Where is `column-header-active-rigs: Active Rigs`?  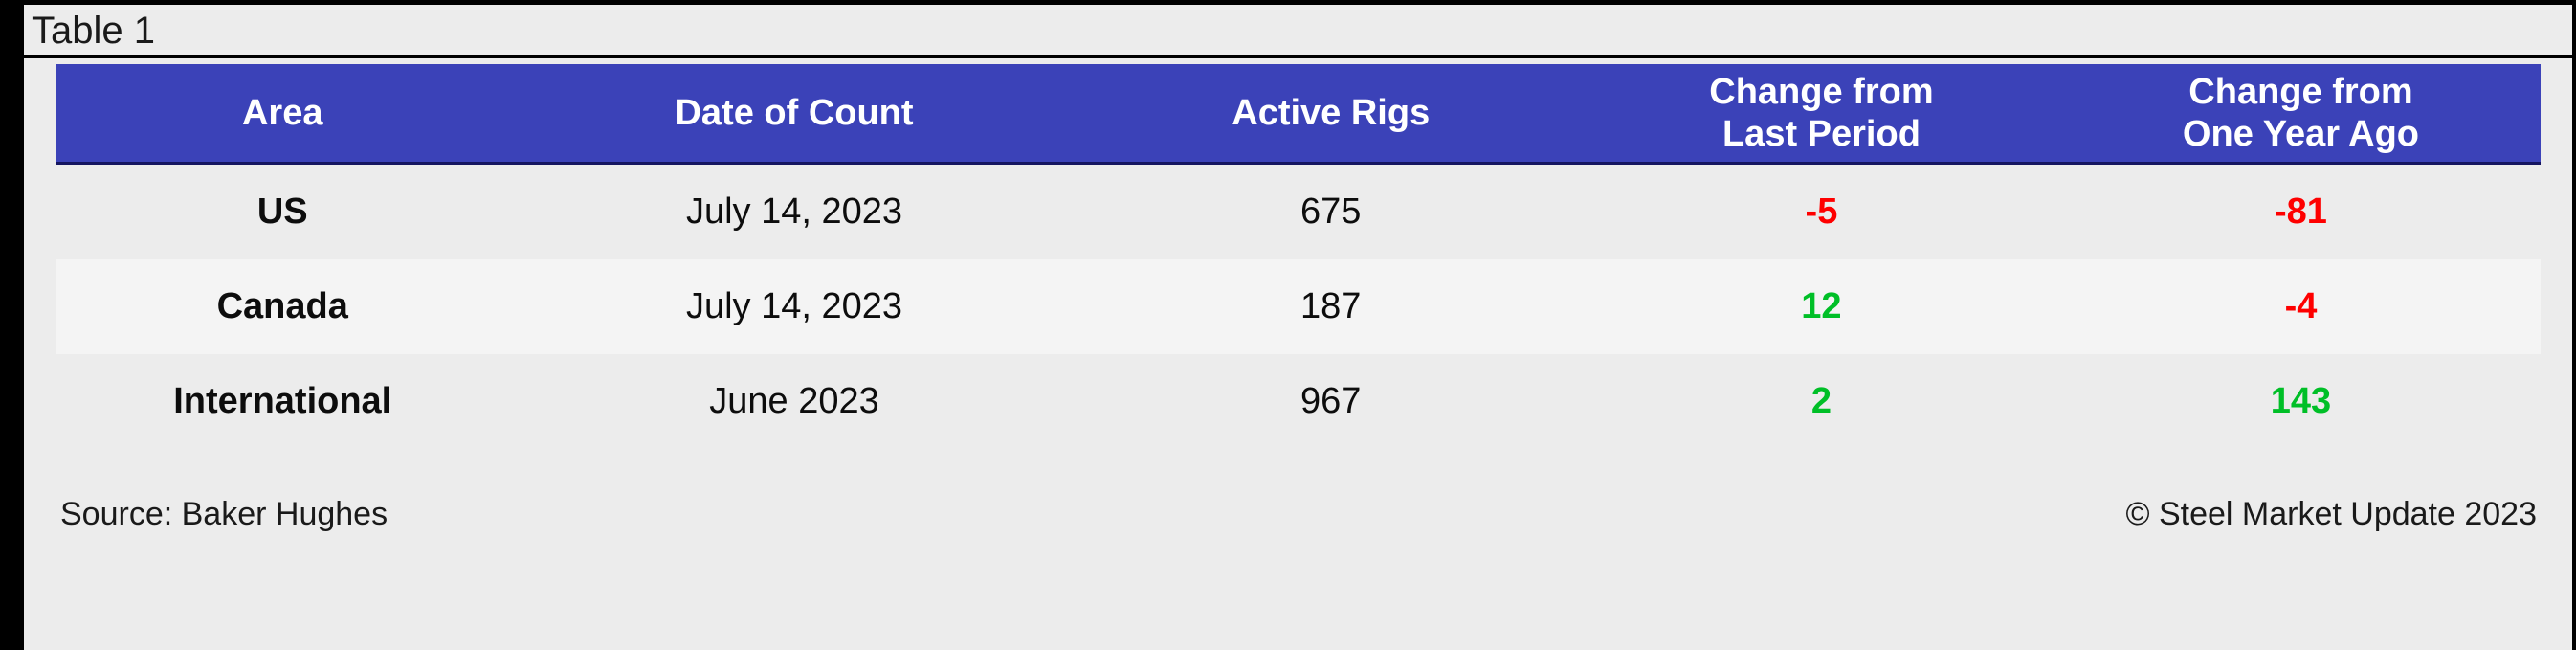 column-header-active-rigs: Active Rigs is located at coordinates (1330, 115).